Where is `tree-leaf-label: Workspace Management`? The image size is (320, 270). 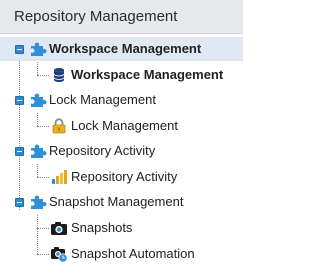
tree-leaf-label: Workspace Management is located at coordinates (147, 74).